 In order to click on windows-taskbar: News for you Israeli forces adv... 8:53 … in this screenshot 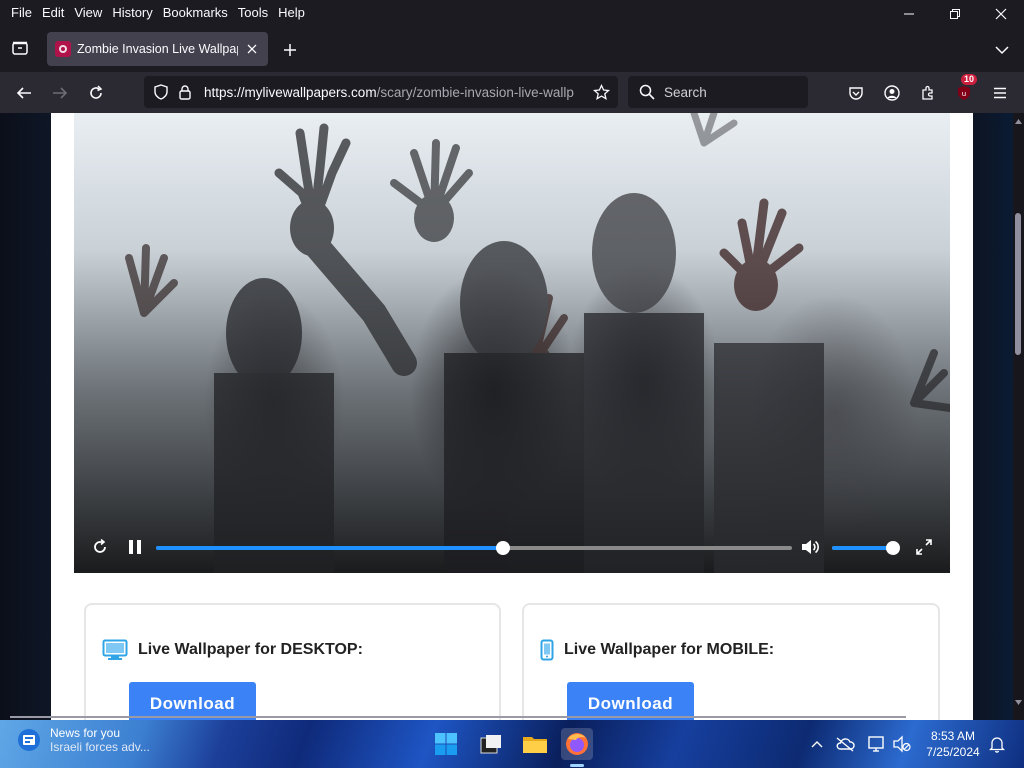, I will do `click(512, 744)`.